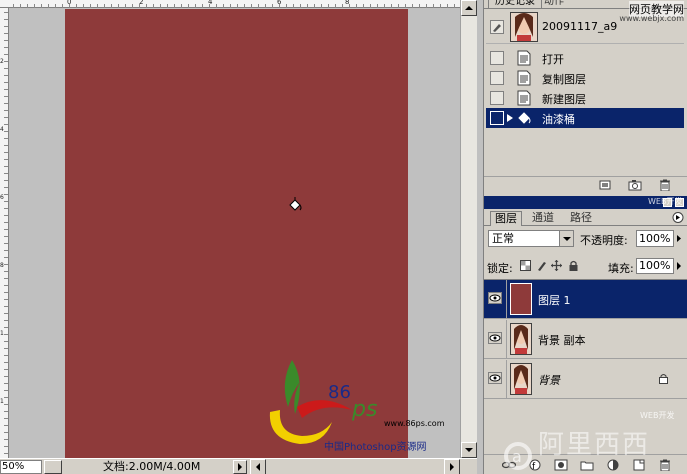 The width and height of the screenshot is (687, 474). I want to click on blend-mode-select: 正常, so click(531, 238).